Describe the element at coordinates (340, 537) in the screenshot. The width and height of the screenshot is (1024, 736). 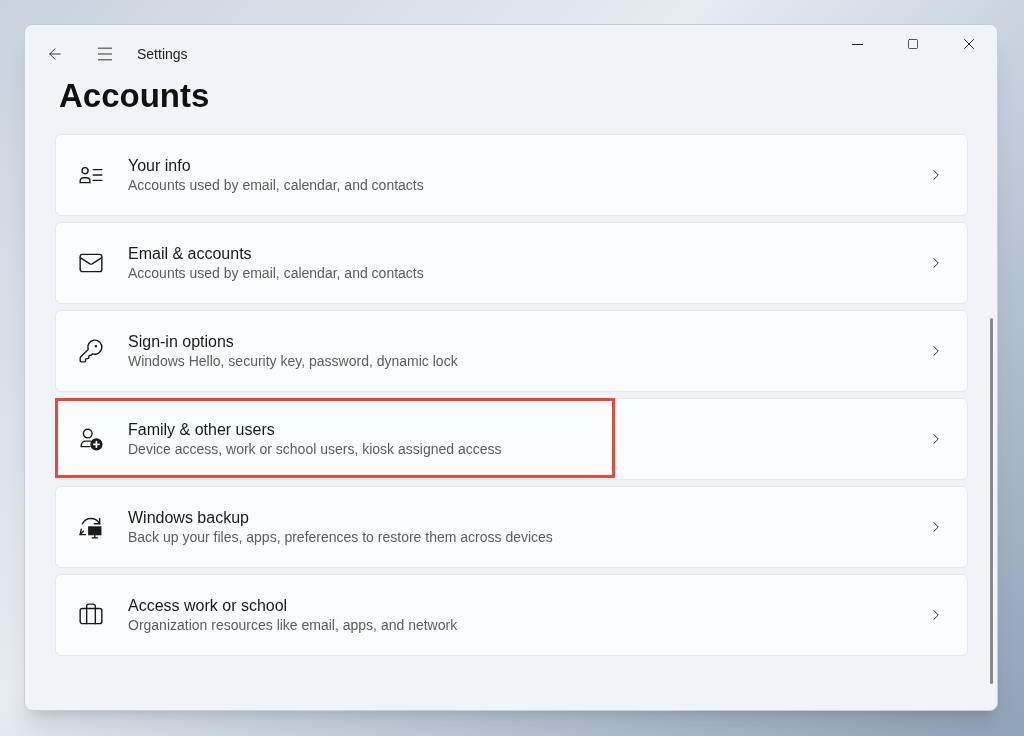
I see `item-description: Back up your files, apps, preferences to restore them across devices` at that location.